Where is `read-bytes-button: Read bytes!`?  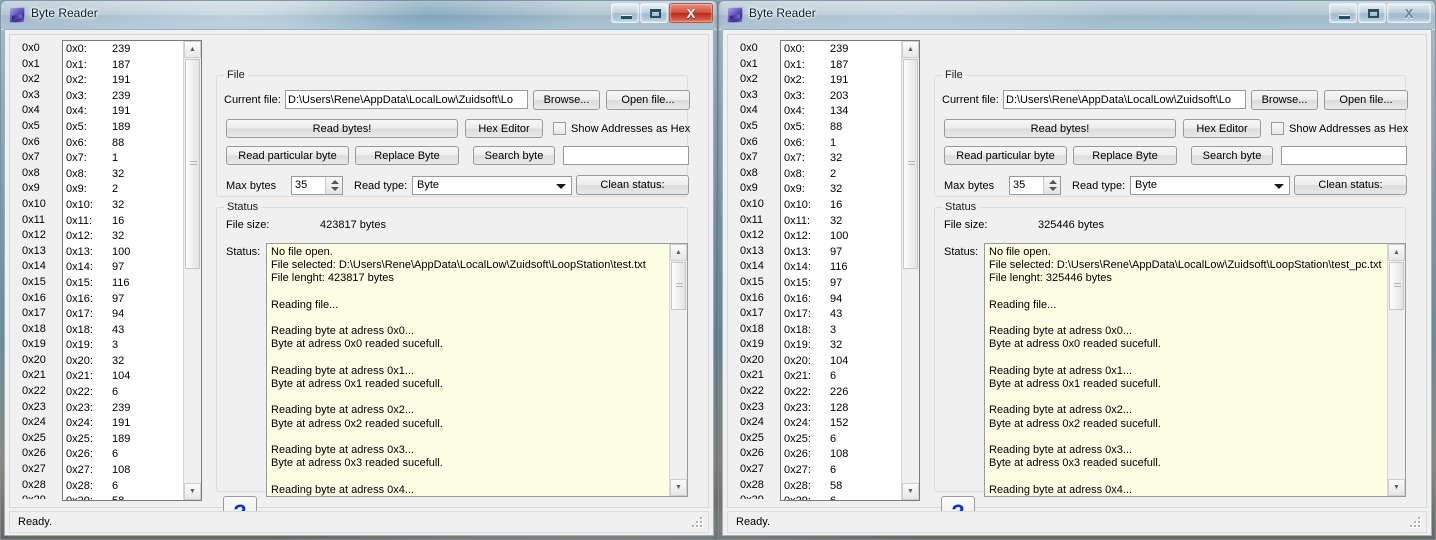
read-bytes-button: Read bytes! is located at coordinates (342, 128).